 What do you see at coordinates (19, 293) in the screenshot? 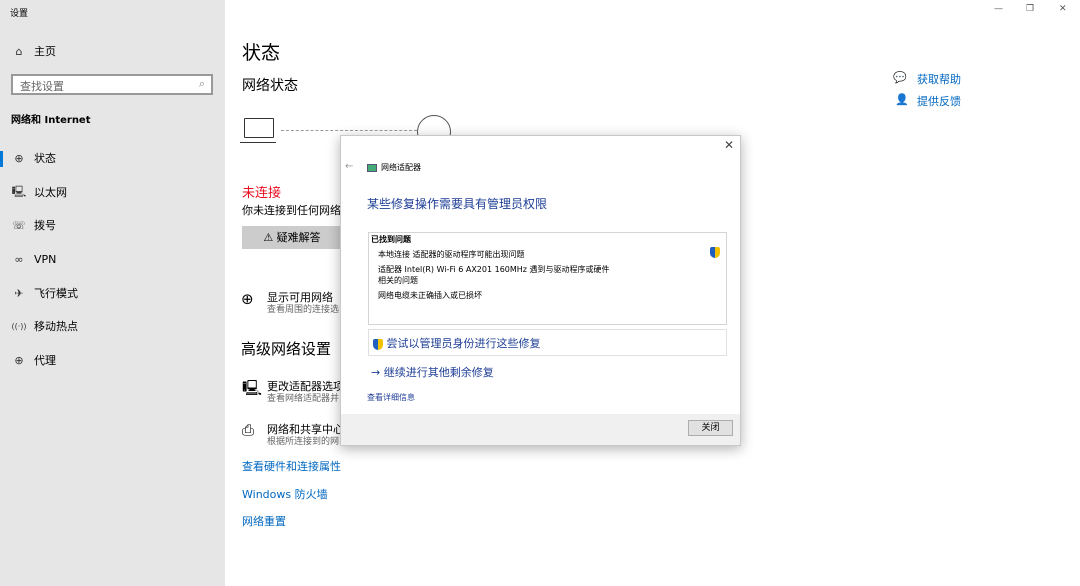
I see `airplane-icon: ✈` at bounding box center [19, 293].